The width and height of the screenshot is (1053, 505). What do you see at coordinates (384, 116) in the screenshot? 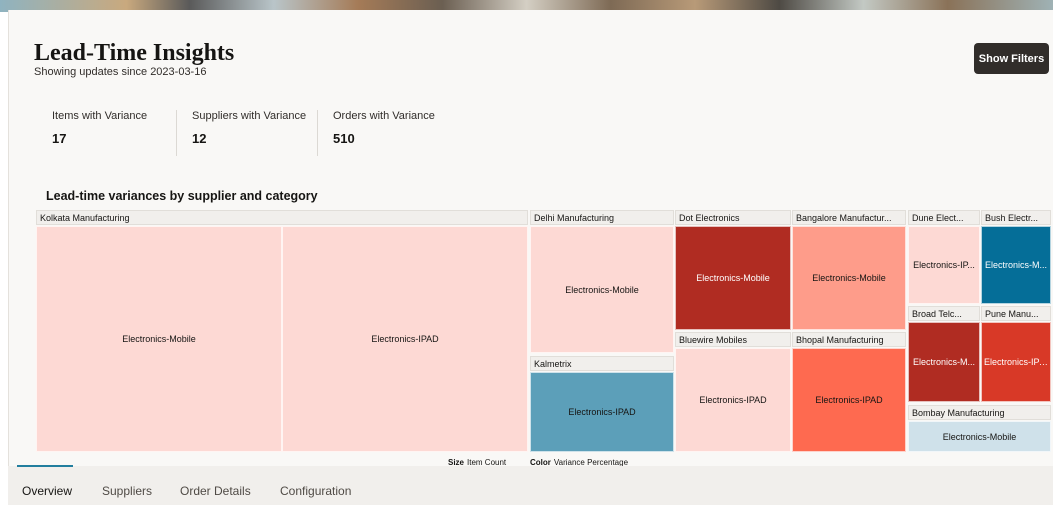
I see `metric-label: Orders with Variance` at bounding box center [384, 116].